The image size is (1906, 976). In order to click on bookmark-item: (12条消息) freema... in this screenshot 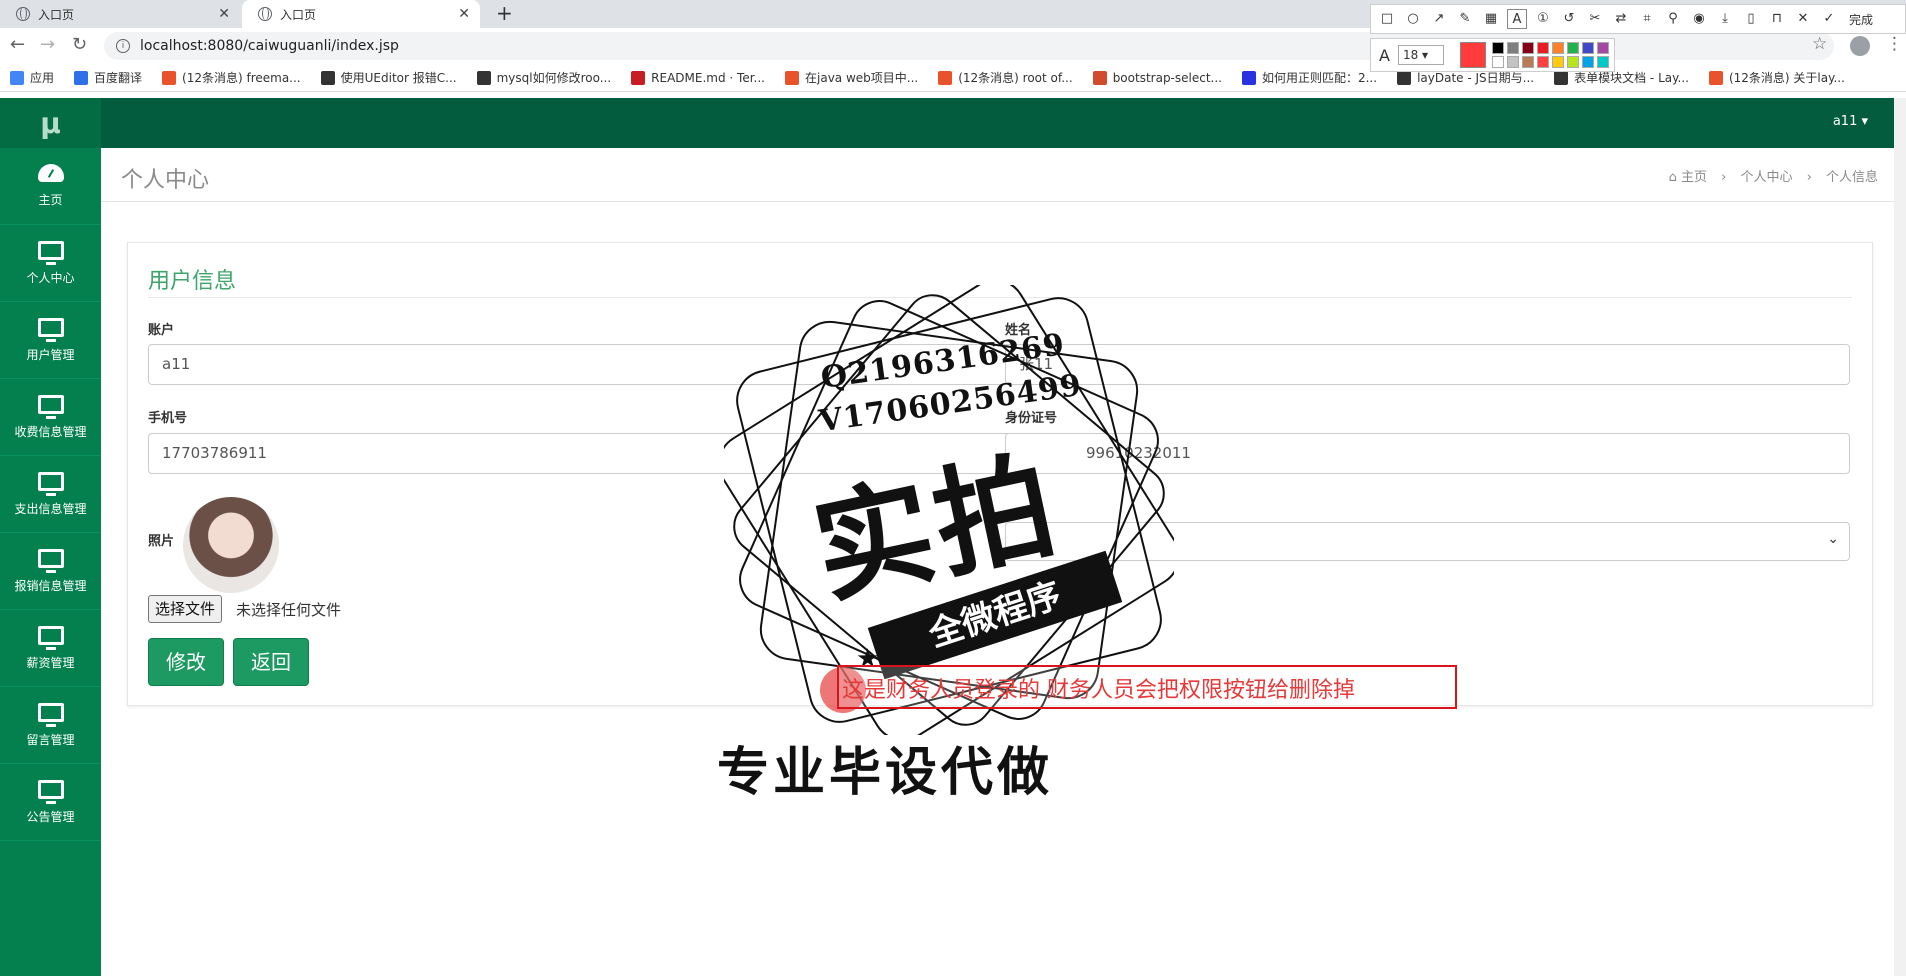, I will do `click(231, 77)`.